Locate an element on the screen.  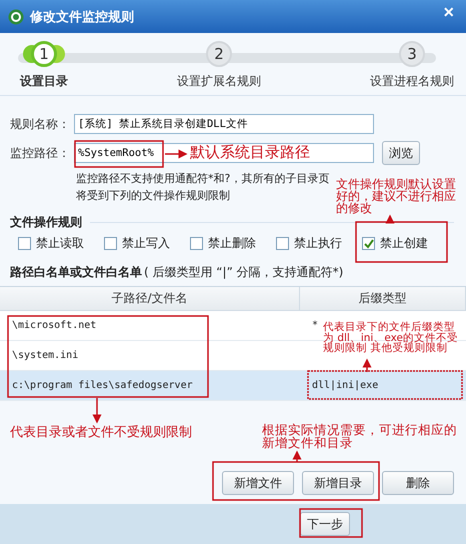
table-cell: dll|ini|exe is located at coordinates (345, 385).